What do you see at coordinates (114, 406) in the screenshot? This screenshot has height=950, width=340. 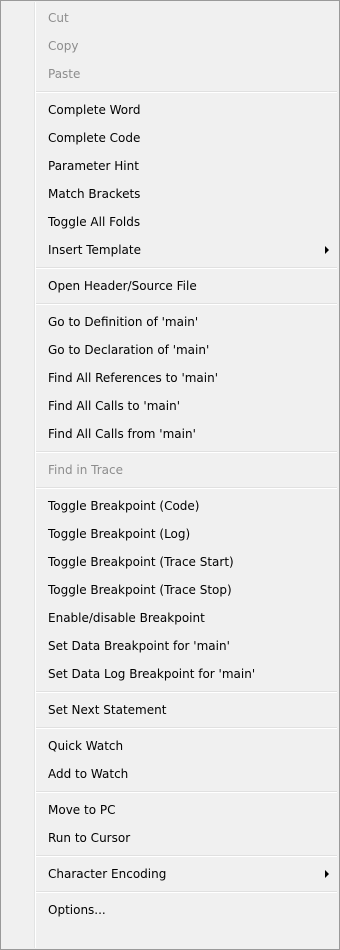 I see `menu-item-label: Find All Calls to 'main'` at bounding box center [114, 406].